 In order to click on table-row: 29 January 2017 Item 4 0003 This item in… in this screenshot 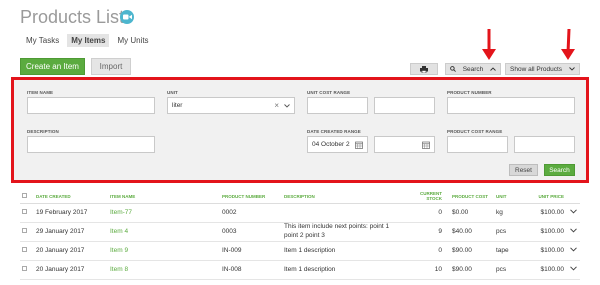, I will do `click(300, 232)`.